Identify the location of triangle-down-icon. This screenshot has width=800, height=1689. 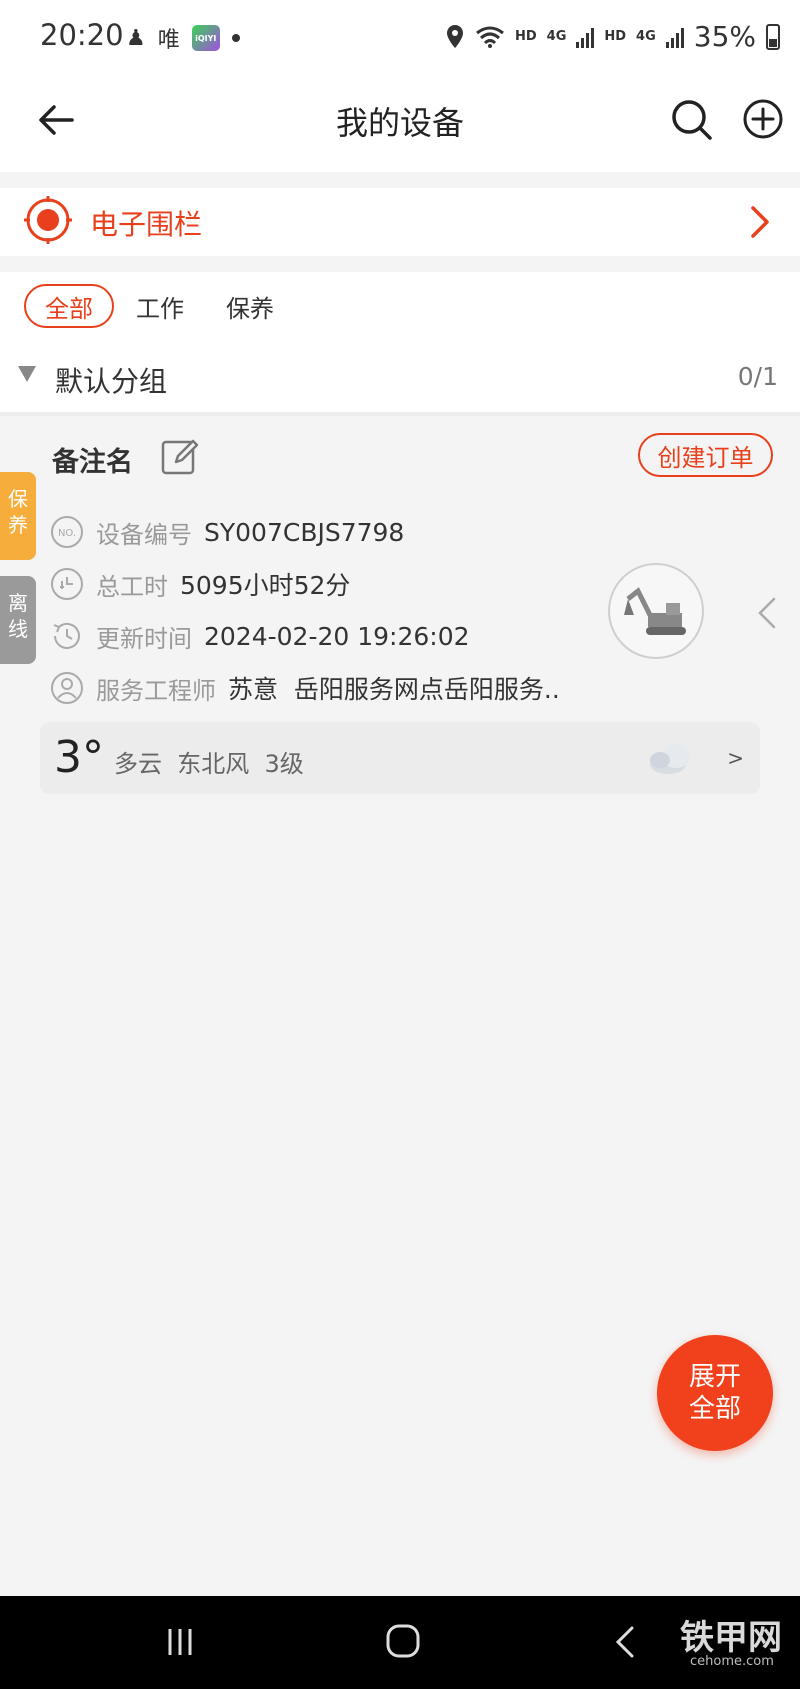
(27, 374).